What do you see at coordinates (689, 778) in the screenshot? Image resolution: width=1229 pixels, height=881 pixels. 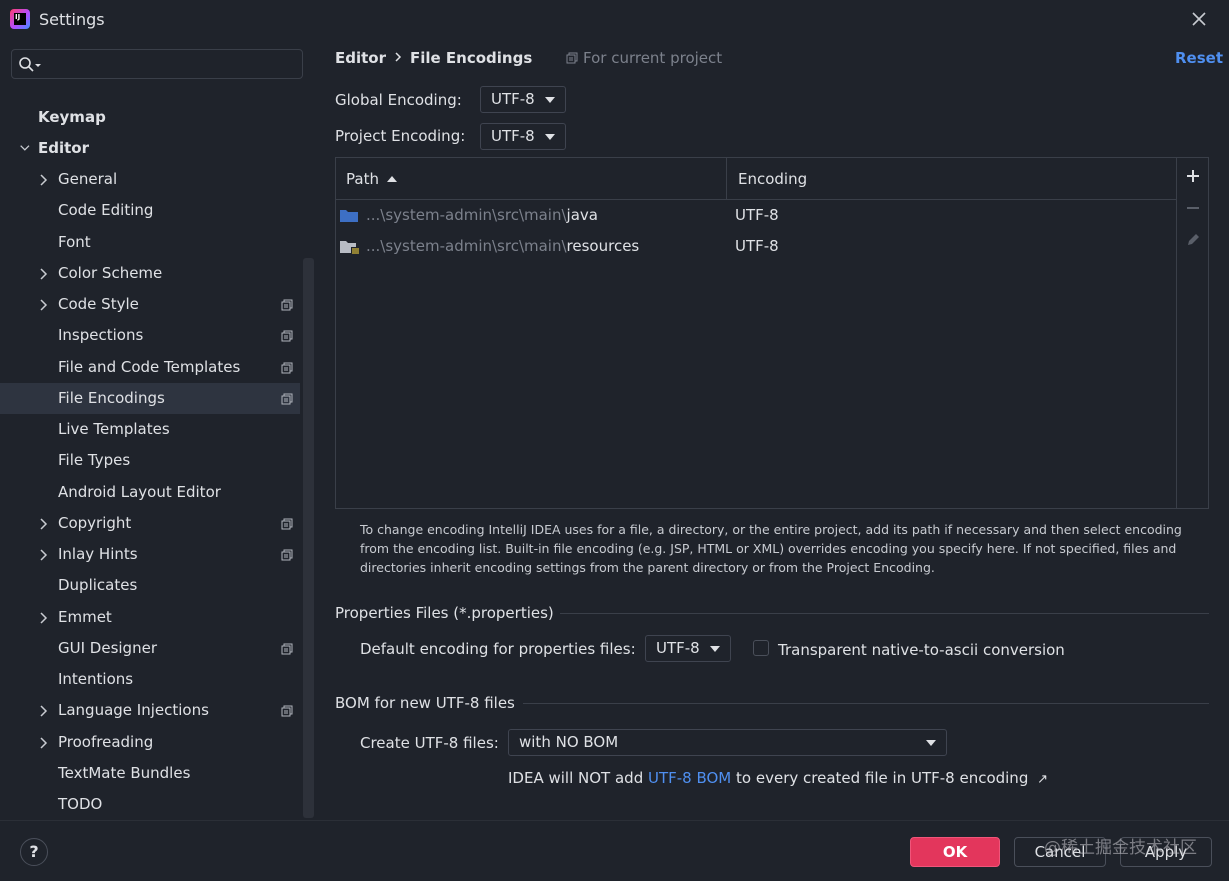 I see `utf8-bom-link: UTF-8 BOM` at bounding box center [689, 778].